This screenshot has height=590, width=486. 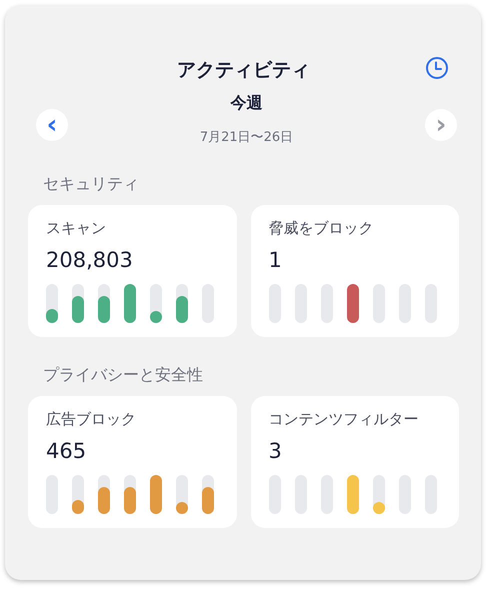 What do you see at coordinates (243, 70) in the screenshot?
I see `window-title: アクティビティ` at bounding box center [243, 70].